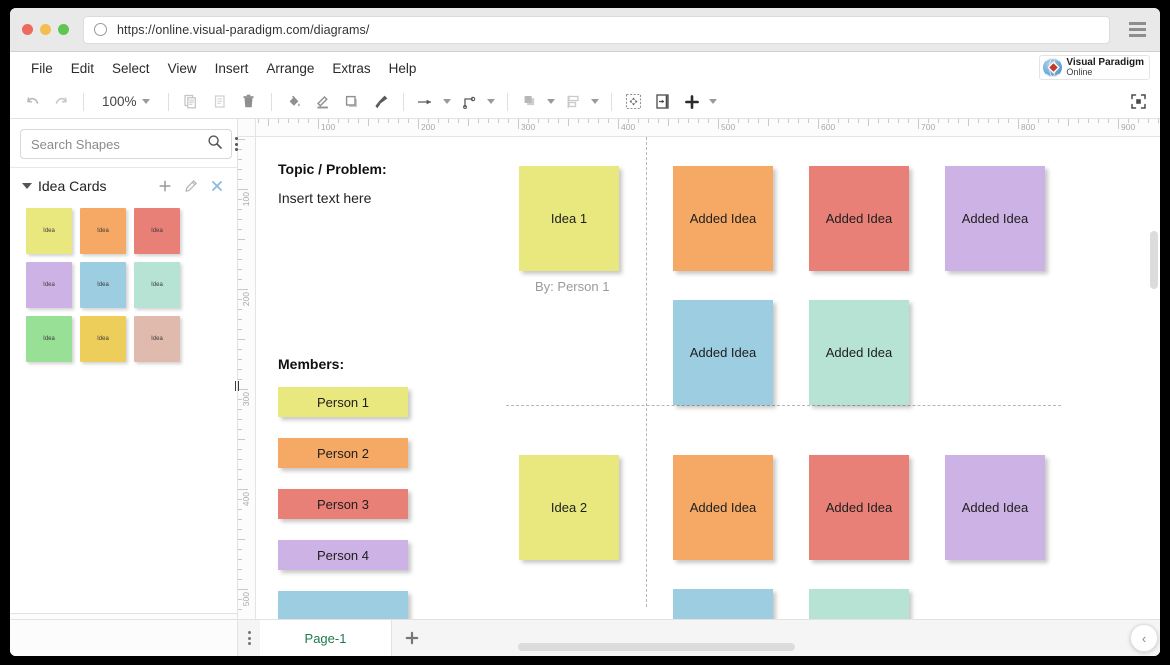 This screenshot has height=665, width=1170. I want to click on member-bar-4: Person 4, so click(343, 555).